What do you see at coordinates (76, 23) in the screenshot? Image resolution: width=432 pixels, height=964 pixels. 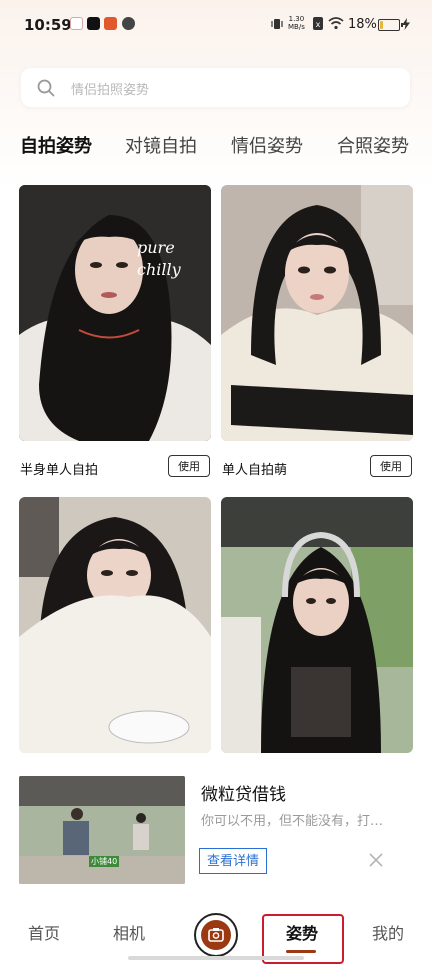 I see `notification-app-icon` at bounding box center [76, 23].